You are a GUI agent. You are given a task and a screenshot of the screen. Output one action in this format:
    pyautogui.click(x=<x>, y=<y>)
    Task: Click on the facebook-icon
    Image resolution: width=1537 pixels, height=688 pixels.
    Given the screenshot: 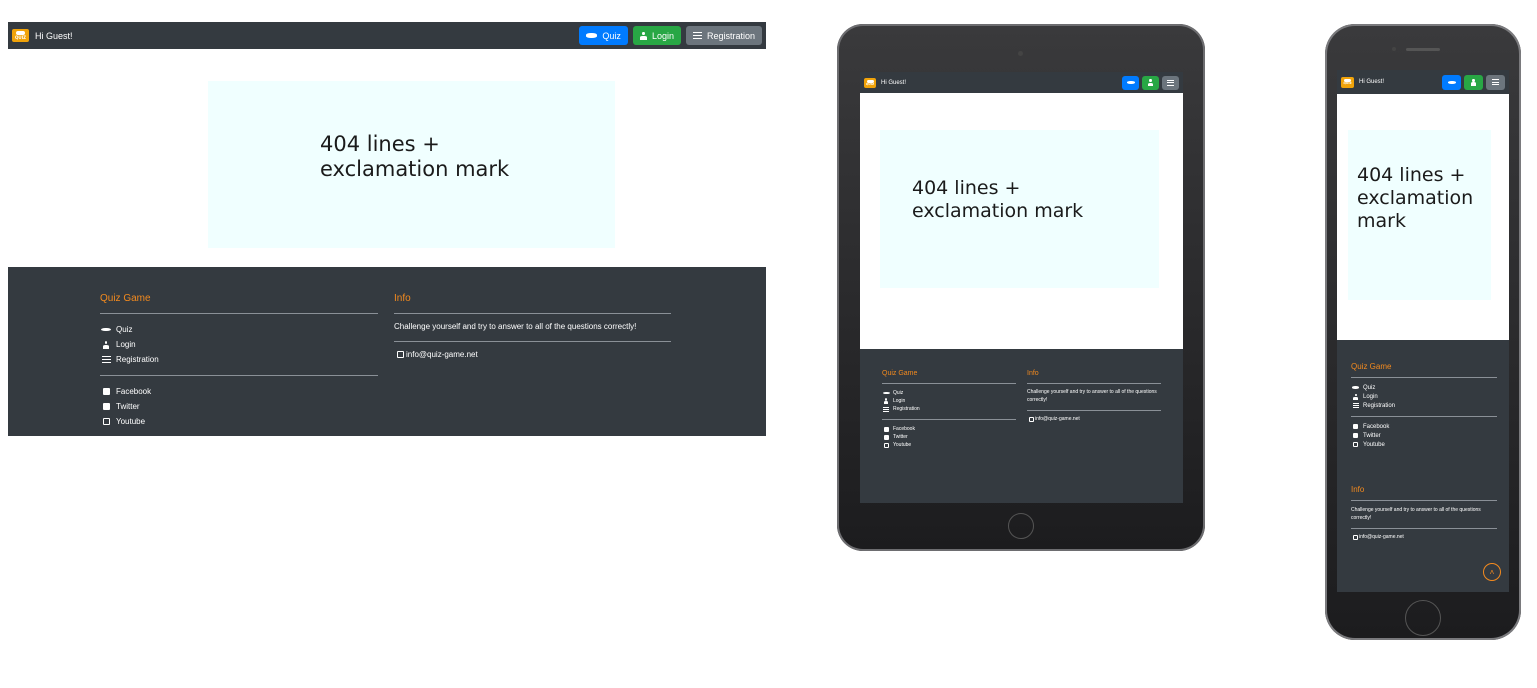 What is the action you would take?
    pyautogui.click(x=886, y=429)
    